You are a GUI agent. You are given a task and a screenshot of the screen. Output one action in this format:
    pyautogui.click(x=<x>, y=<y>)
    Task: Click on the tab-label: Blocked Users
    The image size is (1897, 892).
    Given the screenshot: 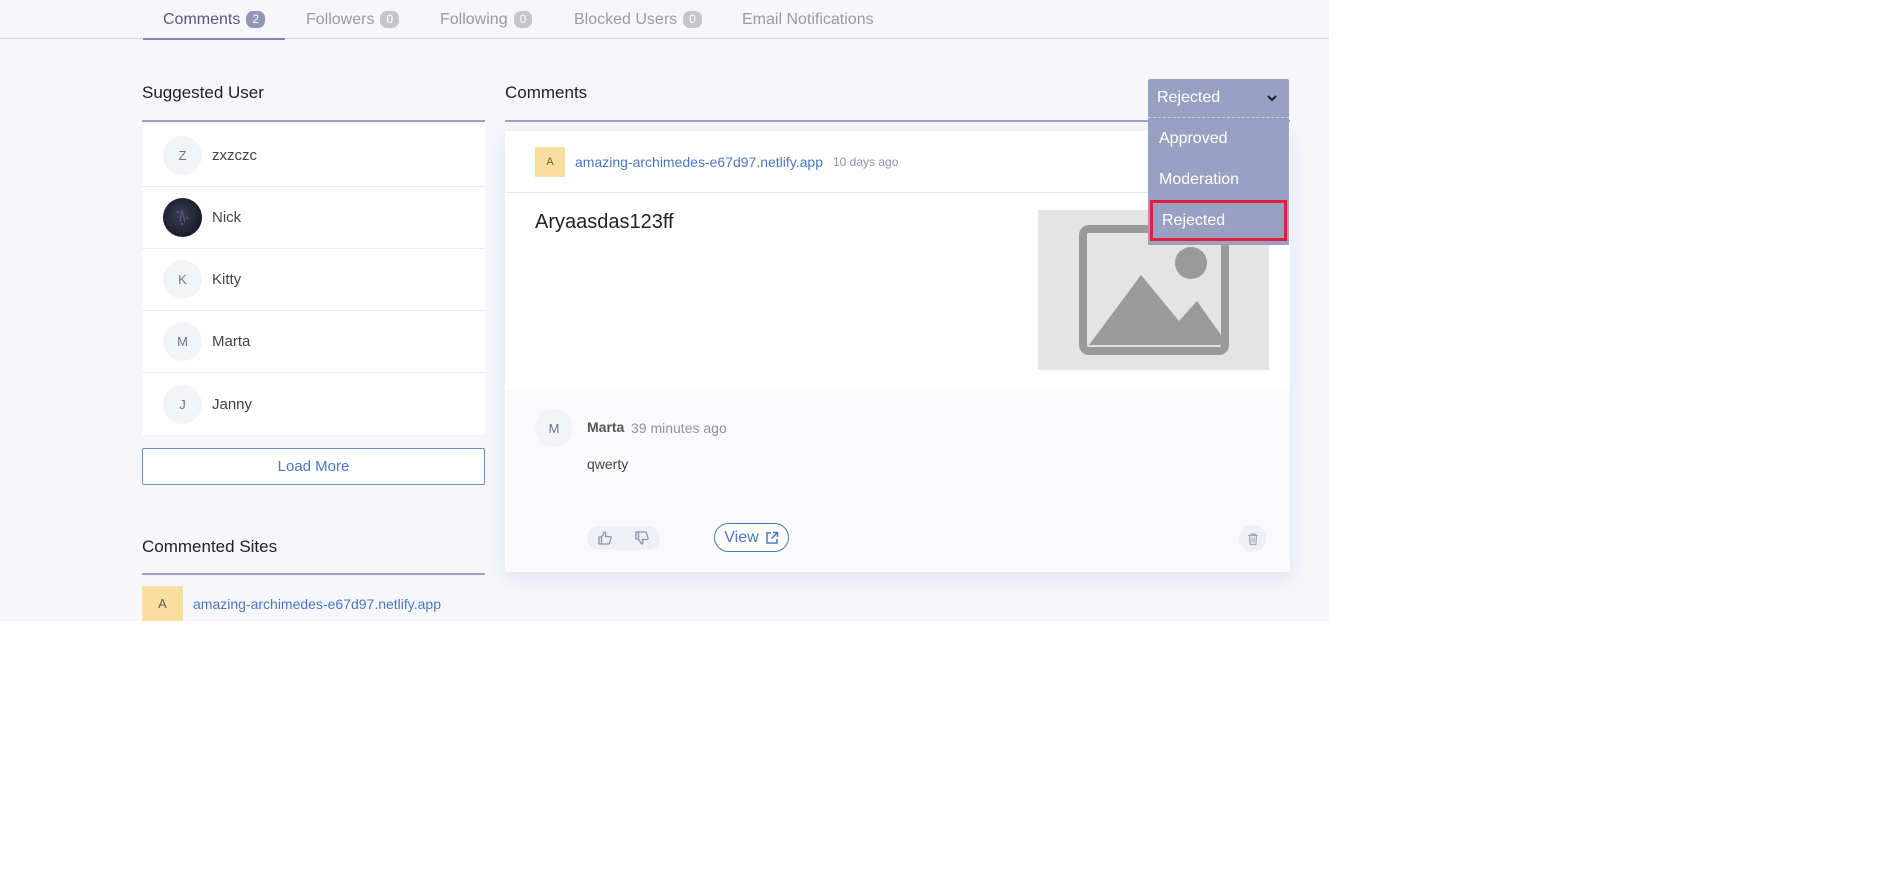 What is the action you would take?
    pyautogui.click(x=626, y=19)
    